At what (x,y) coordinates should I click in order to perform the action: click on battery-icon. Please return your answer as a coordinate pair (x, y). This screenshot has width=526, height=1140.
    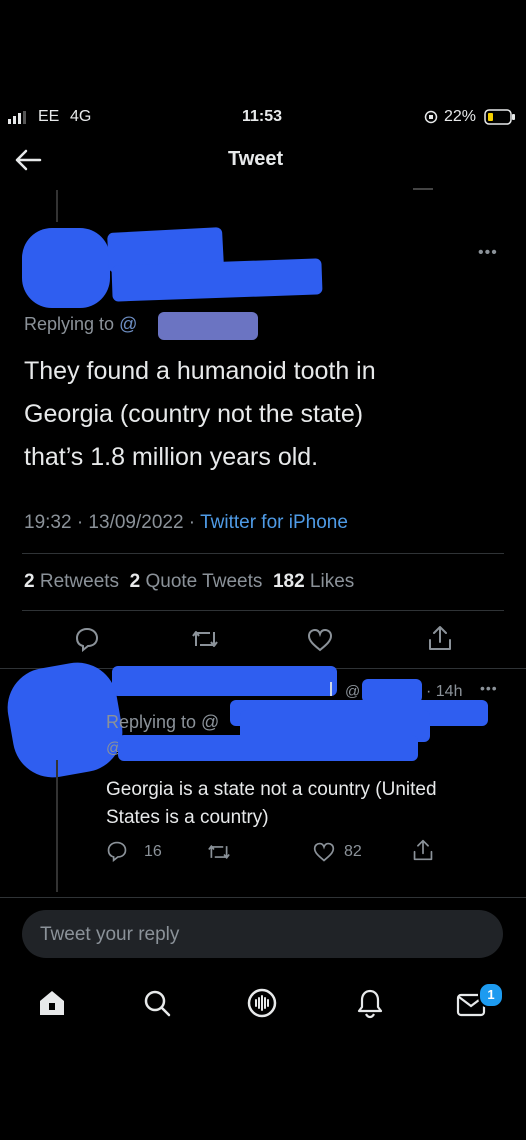
    Looking at the image, I should click on (500, 117).